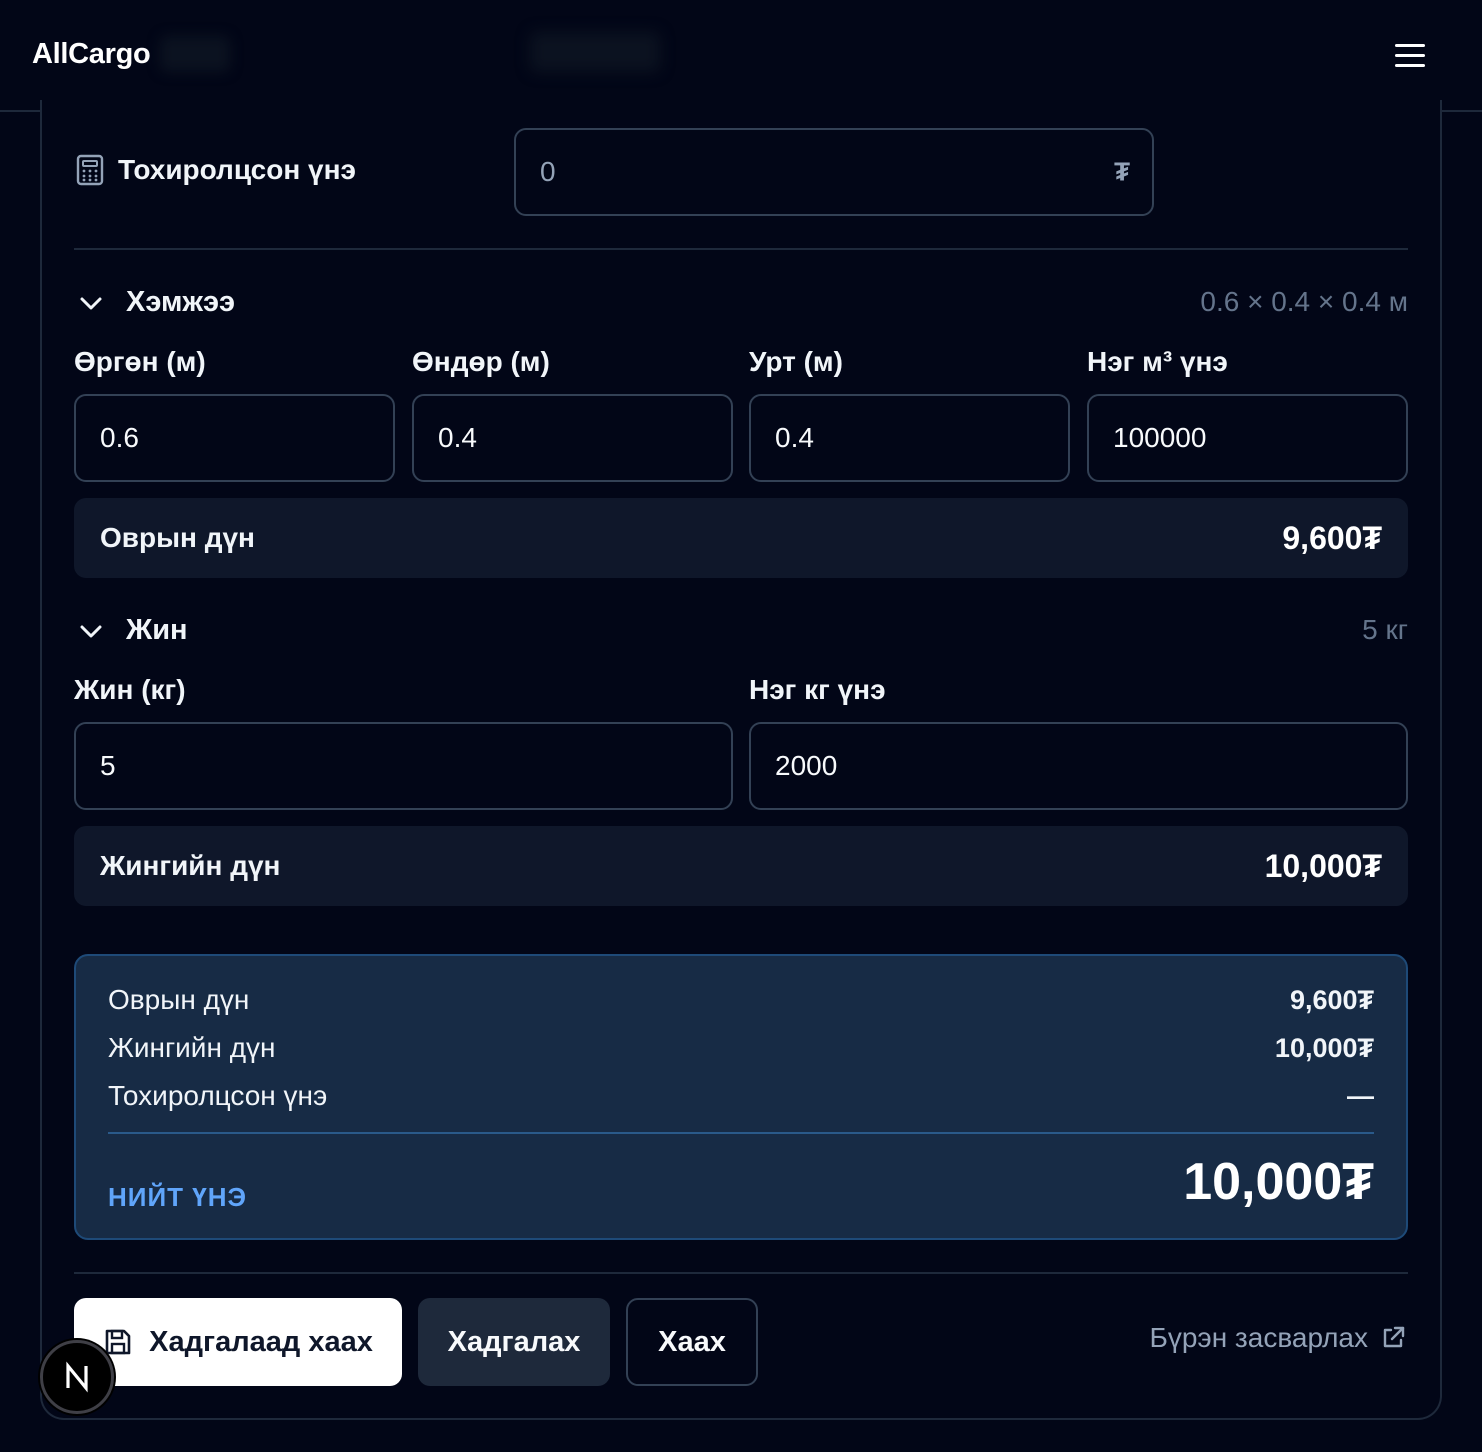  Describe the element at coordinates (179, 999) in the screenshot. I see `totals-row-label: Оврын дүн` at that location.